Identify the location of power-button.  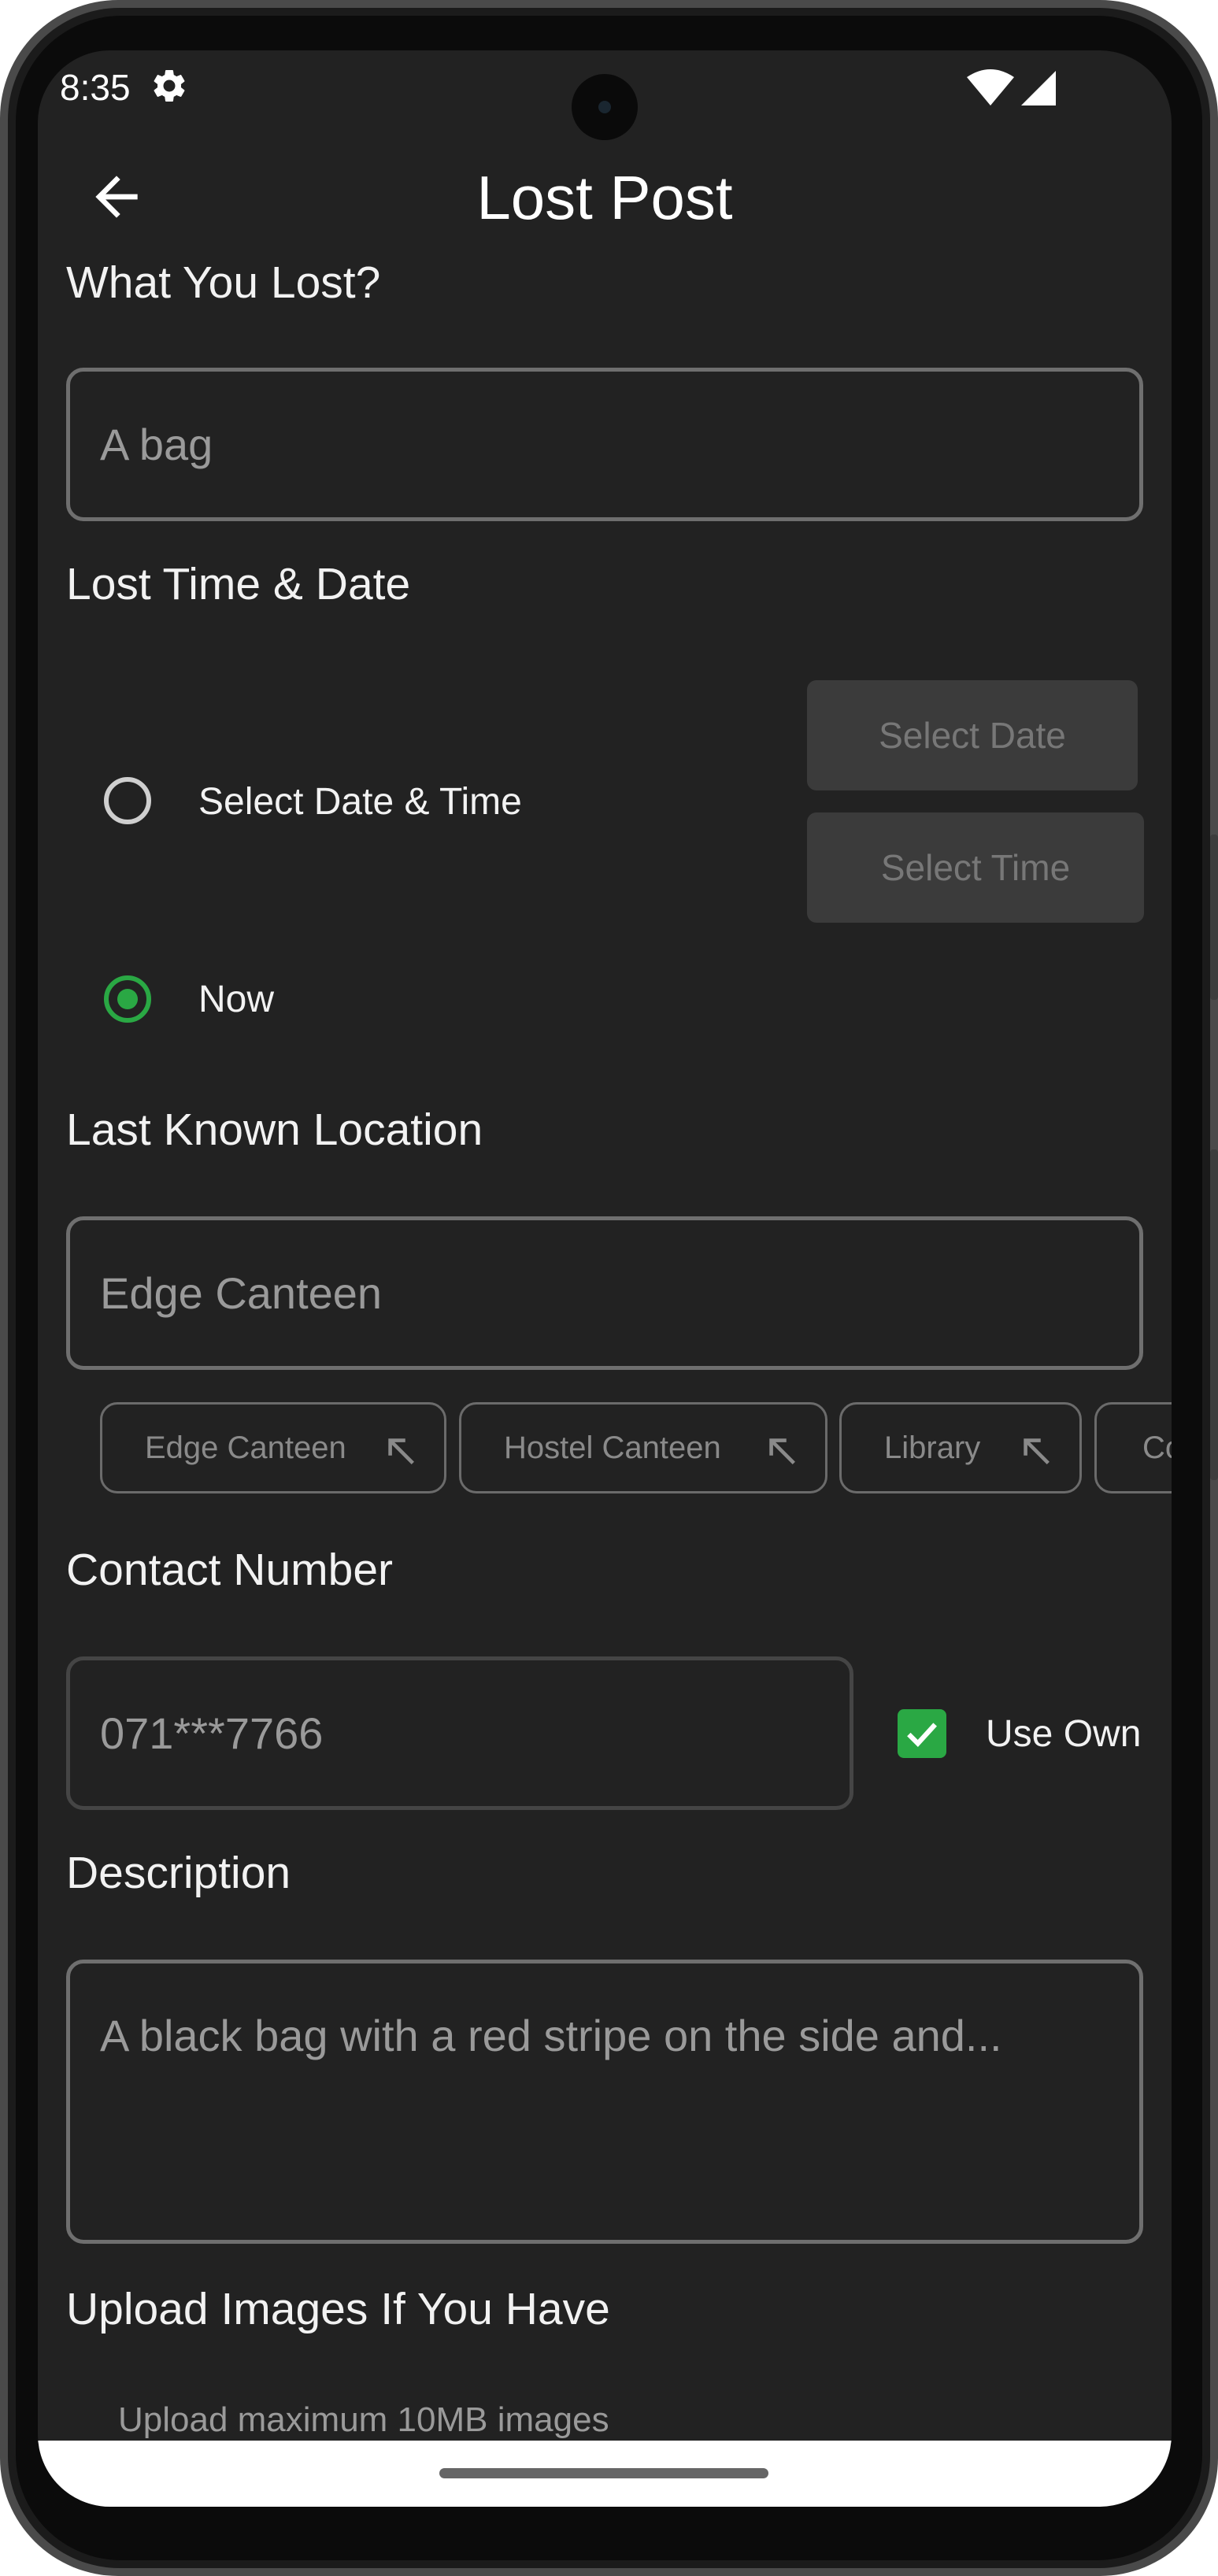
(1214, 917).